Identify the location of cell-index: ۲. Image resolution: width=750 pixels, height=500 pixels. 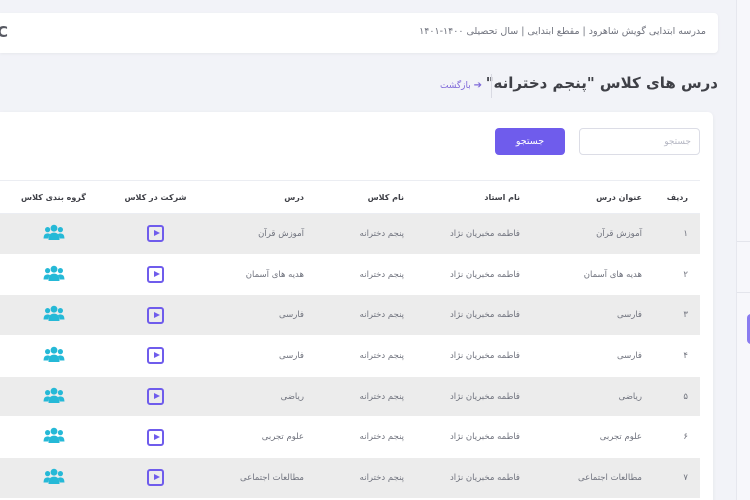
(677, 275).